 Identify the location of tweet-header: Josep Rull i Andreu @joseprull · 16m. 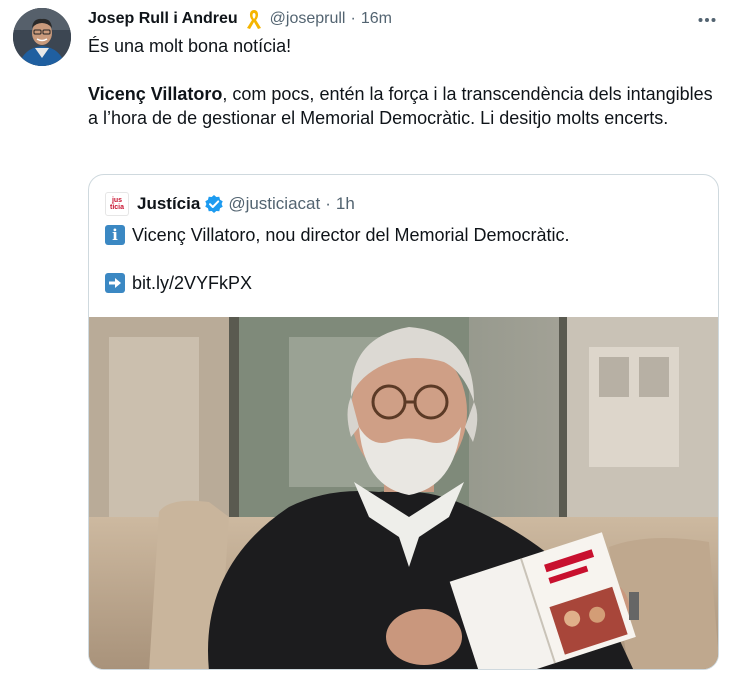
(240, 19).